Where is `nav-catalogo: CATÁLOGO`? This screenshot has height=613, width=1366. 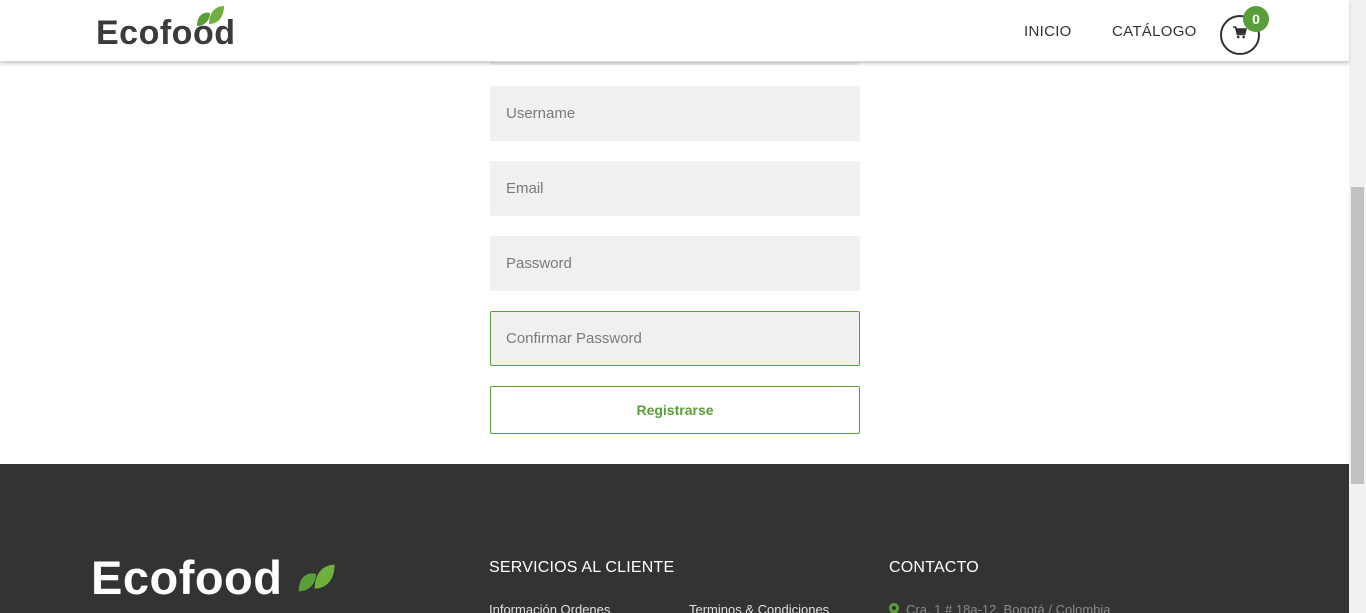
nav-catalogo: CATÁLOGO is located at coordinates (1154, 31).